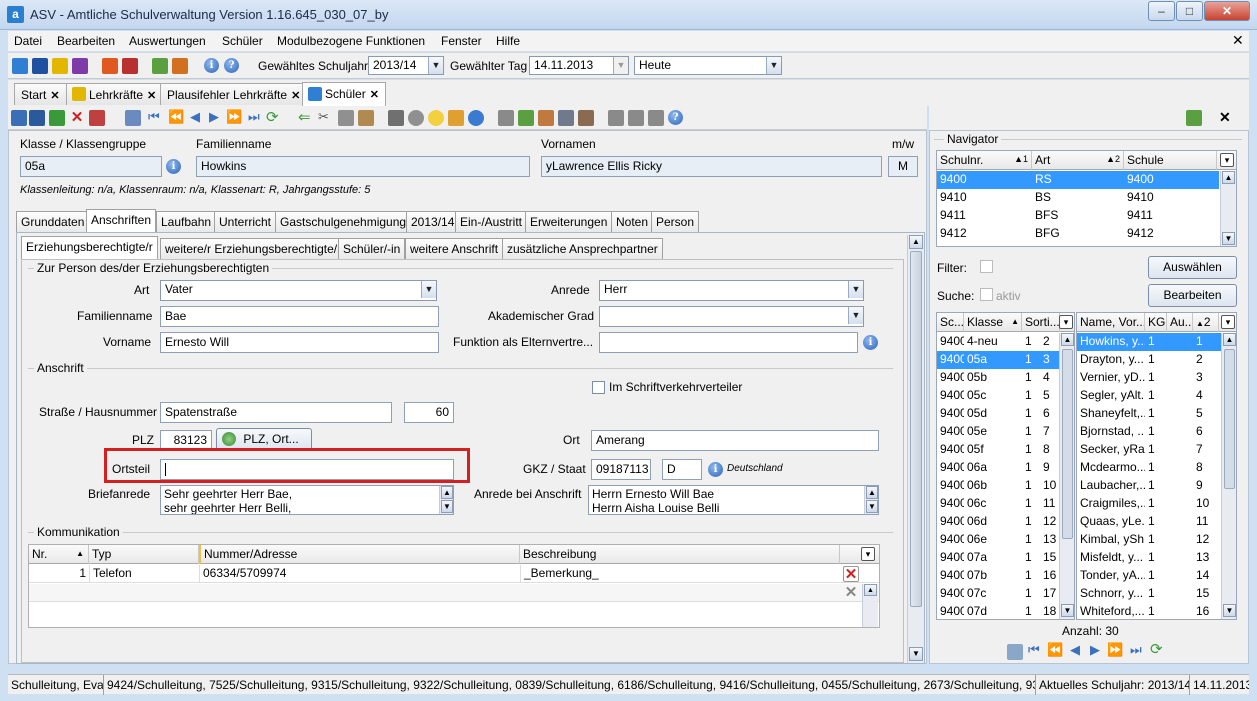 The width and height of the screenshot is (1257, 701). I want to click on col-sort2: ▲2, so click(1206, 322).